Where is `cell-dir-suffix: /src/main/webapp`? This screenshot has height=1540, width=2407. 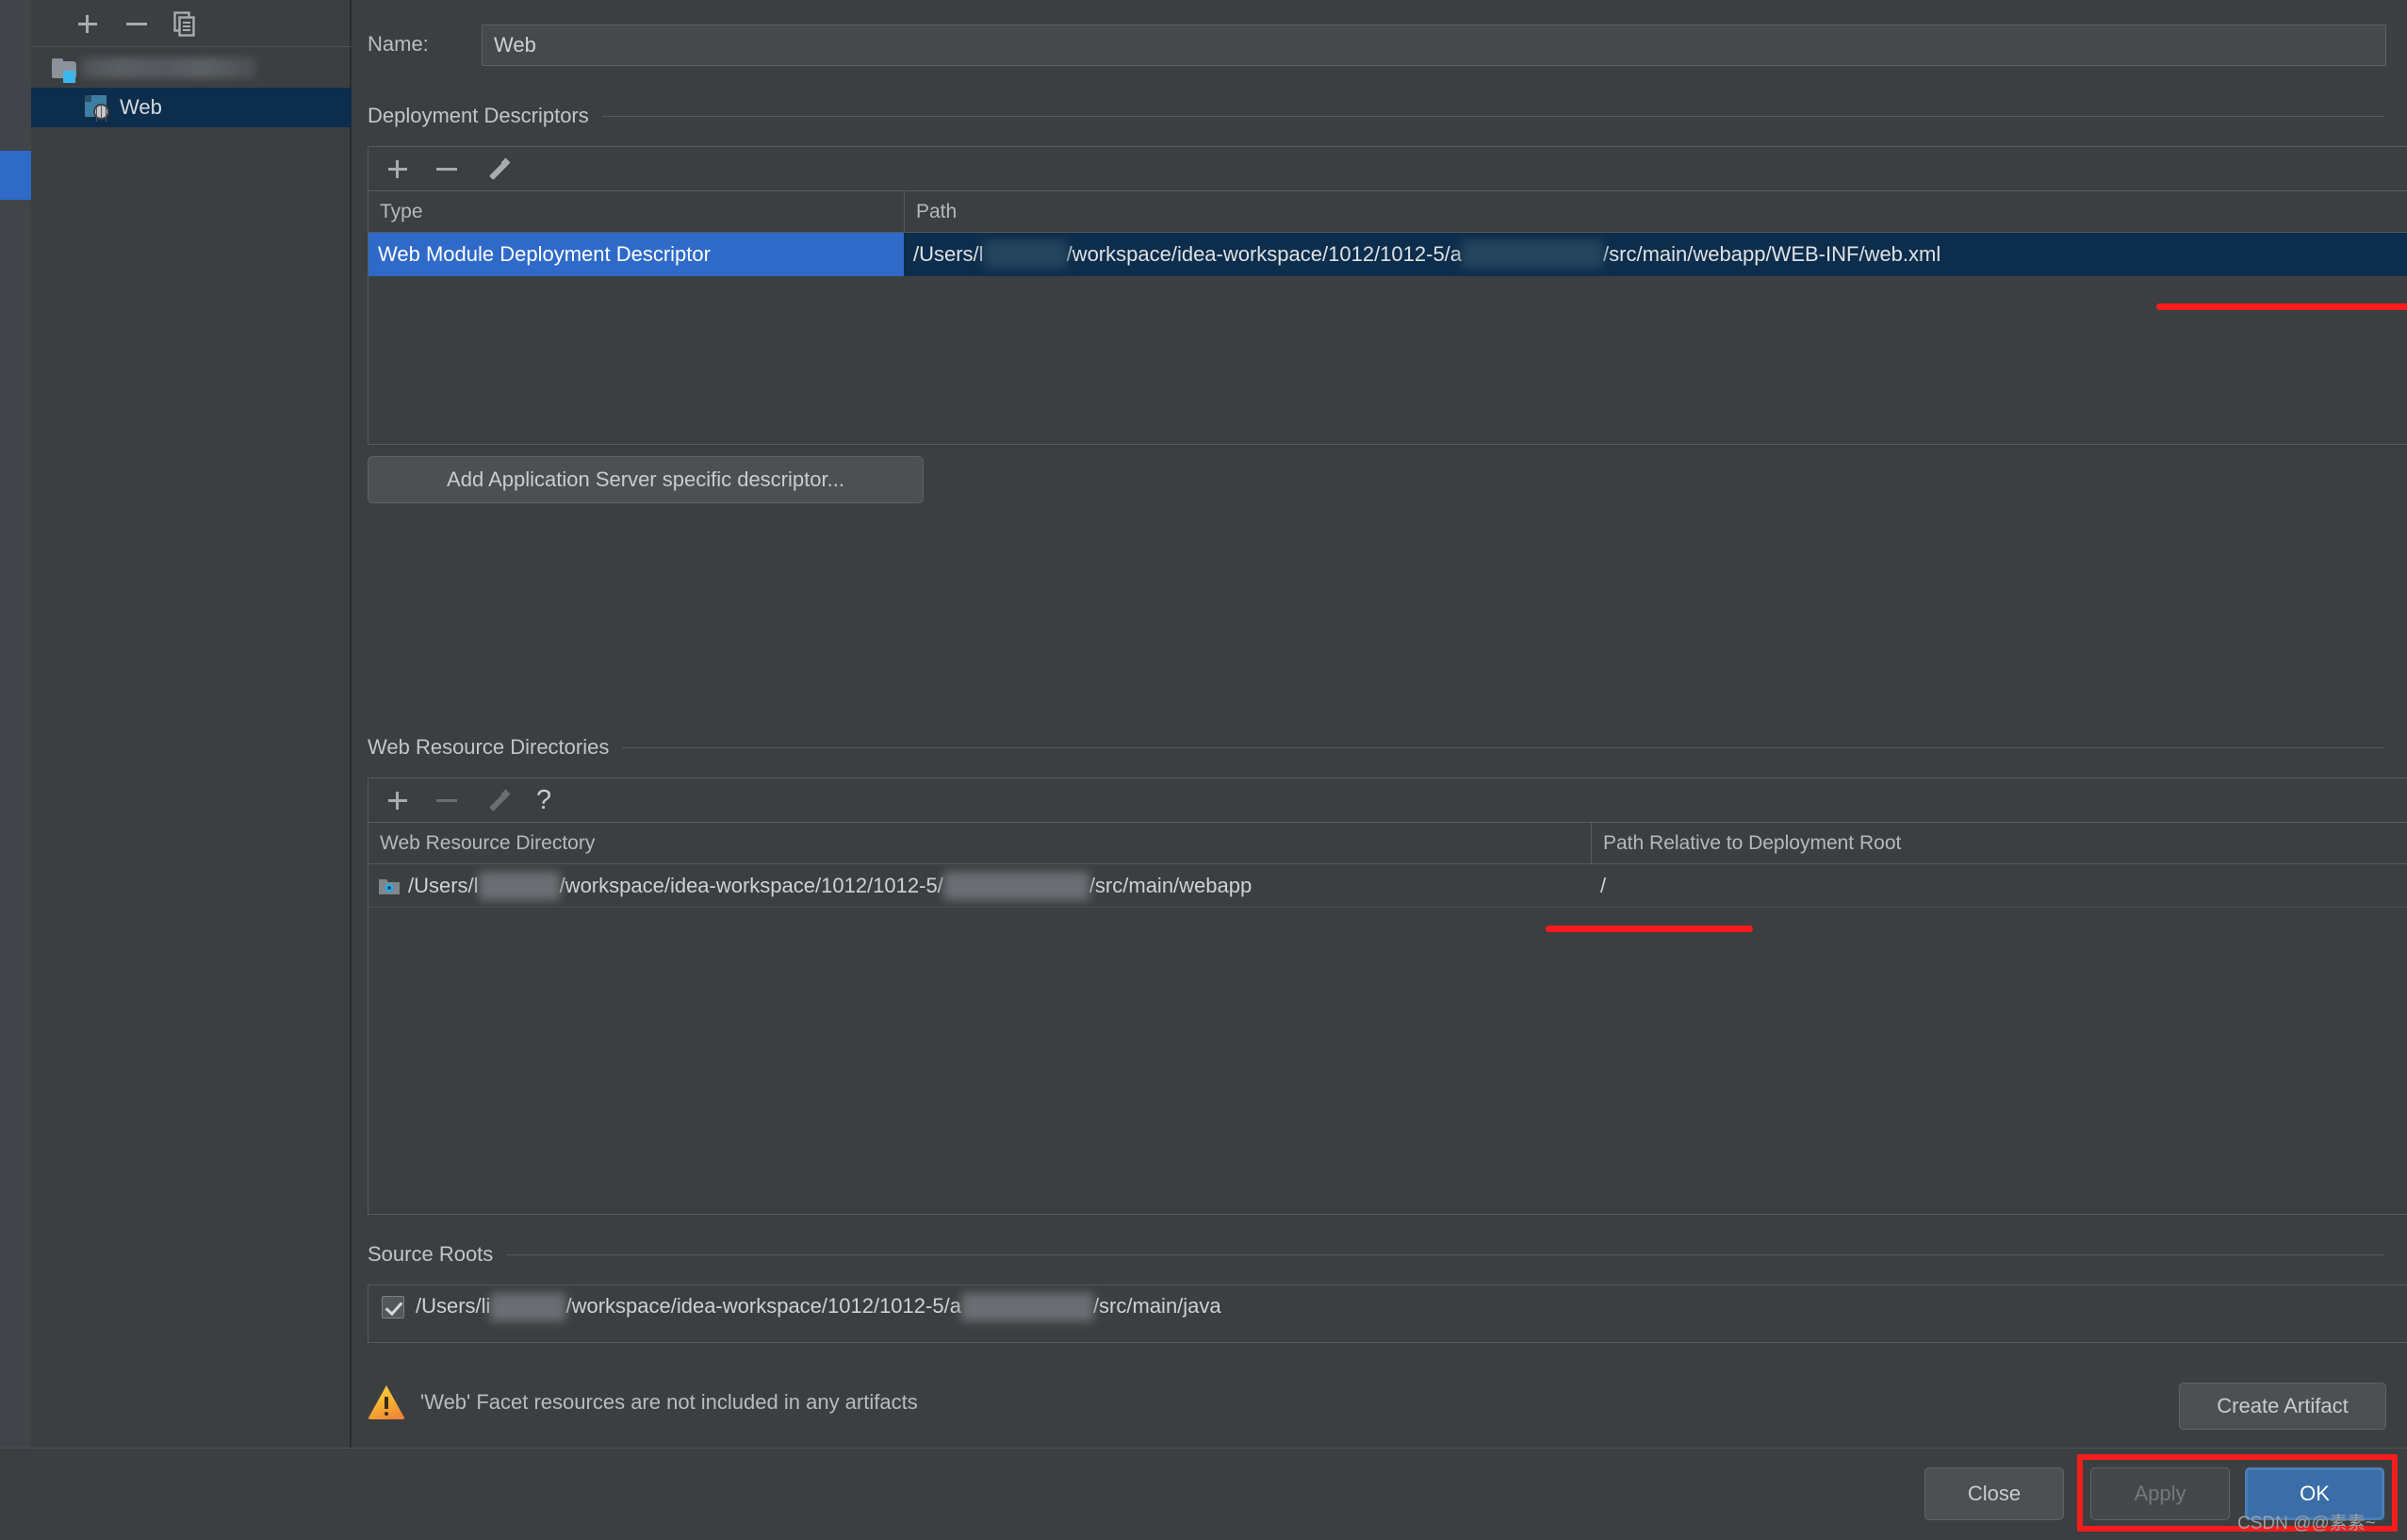 cell-dir-suffix: /src/main/webapp is located at coordinates (1171, 885).